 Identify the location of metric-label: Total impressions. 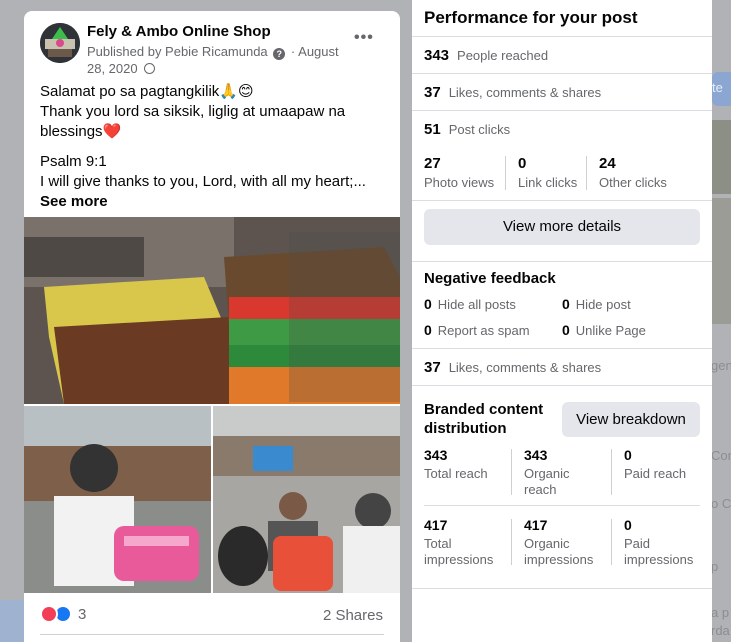
(459, 551).